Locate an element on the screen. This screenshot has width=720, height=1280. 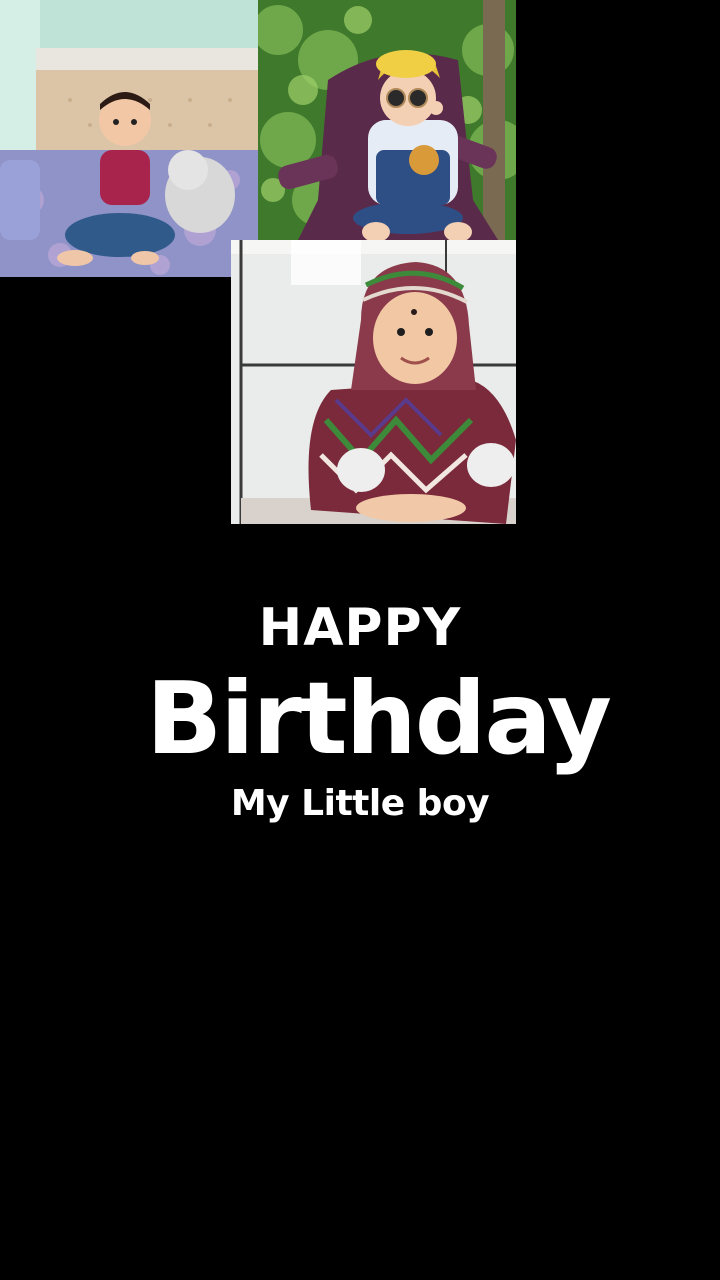
caption-birthday: Birthday is located at coordinates (379, 718).